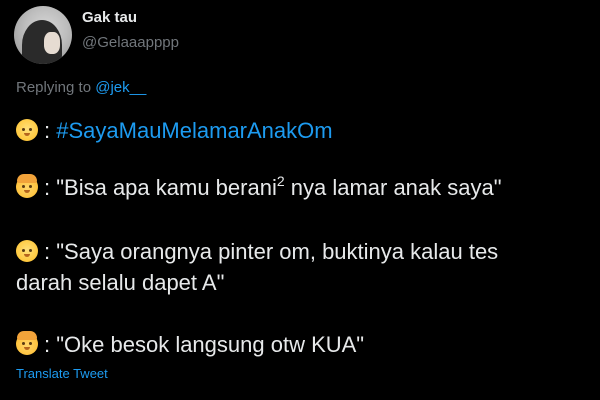 The height and width of the screenshot is (400, 600). I want to click on line4-text: darah selalu dapet A", so click(120, 282).